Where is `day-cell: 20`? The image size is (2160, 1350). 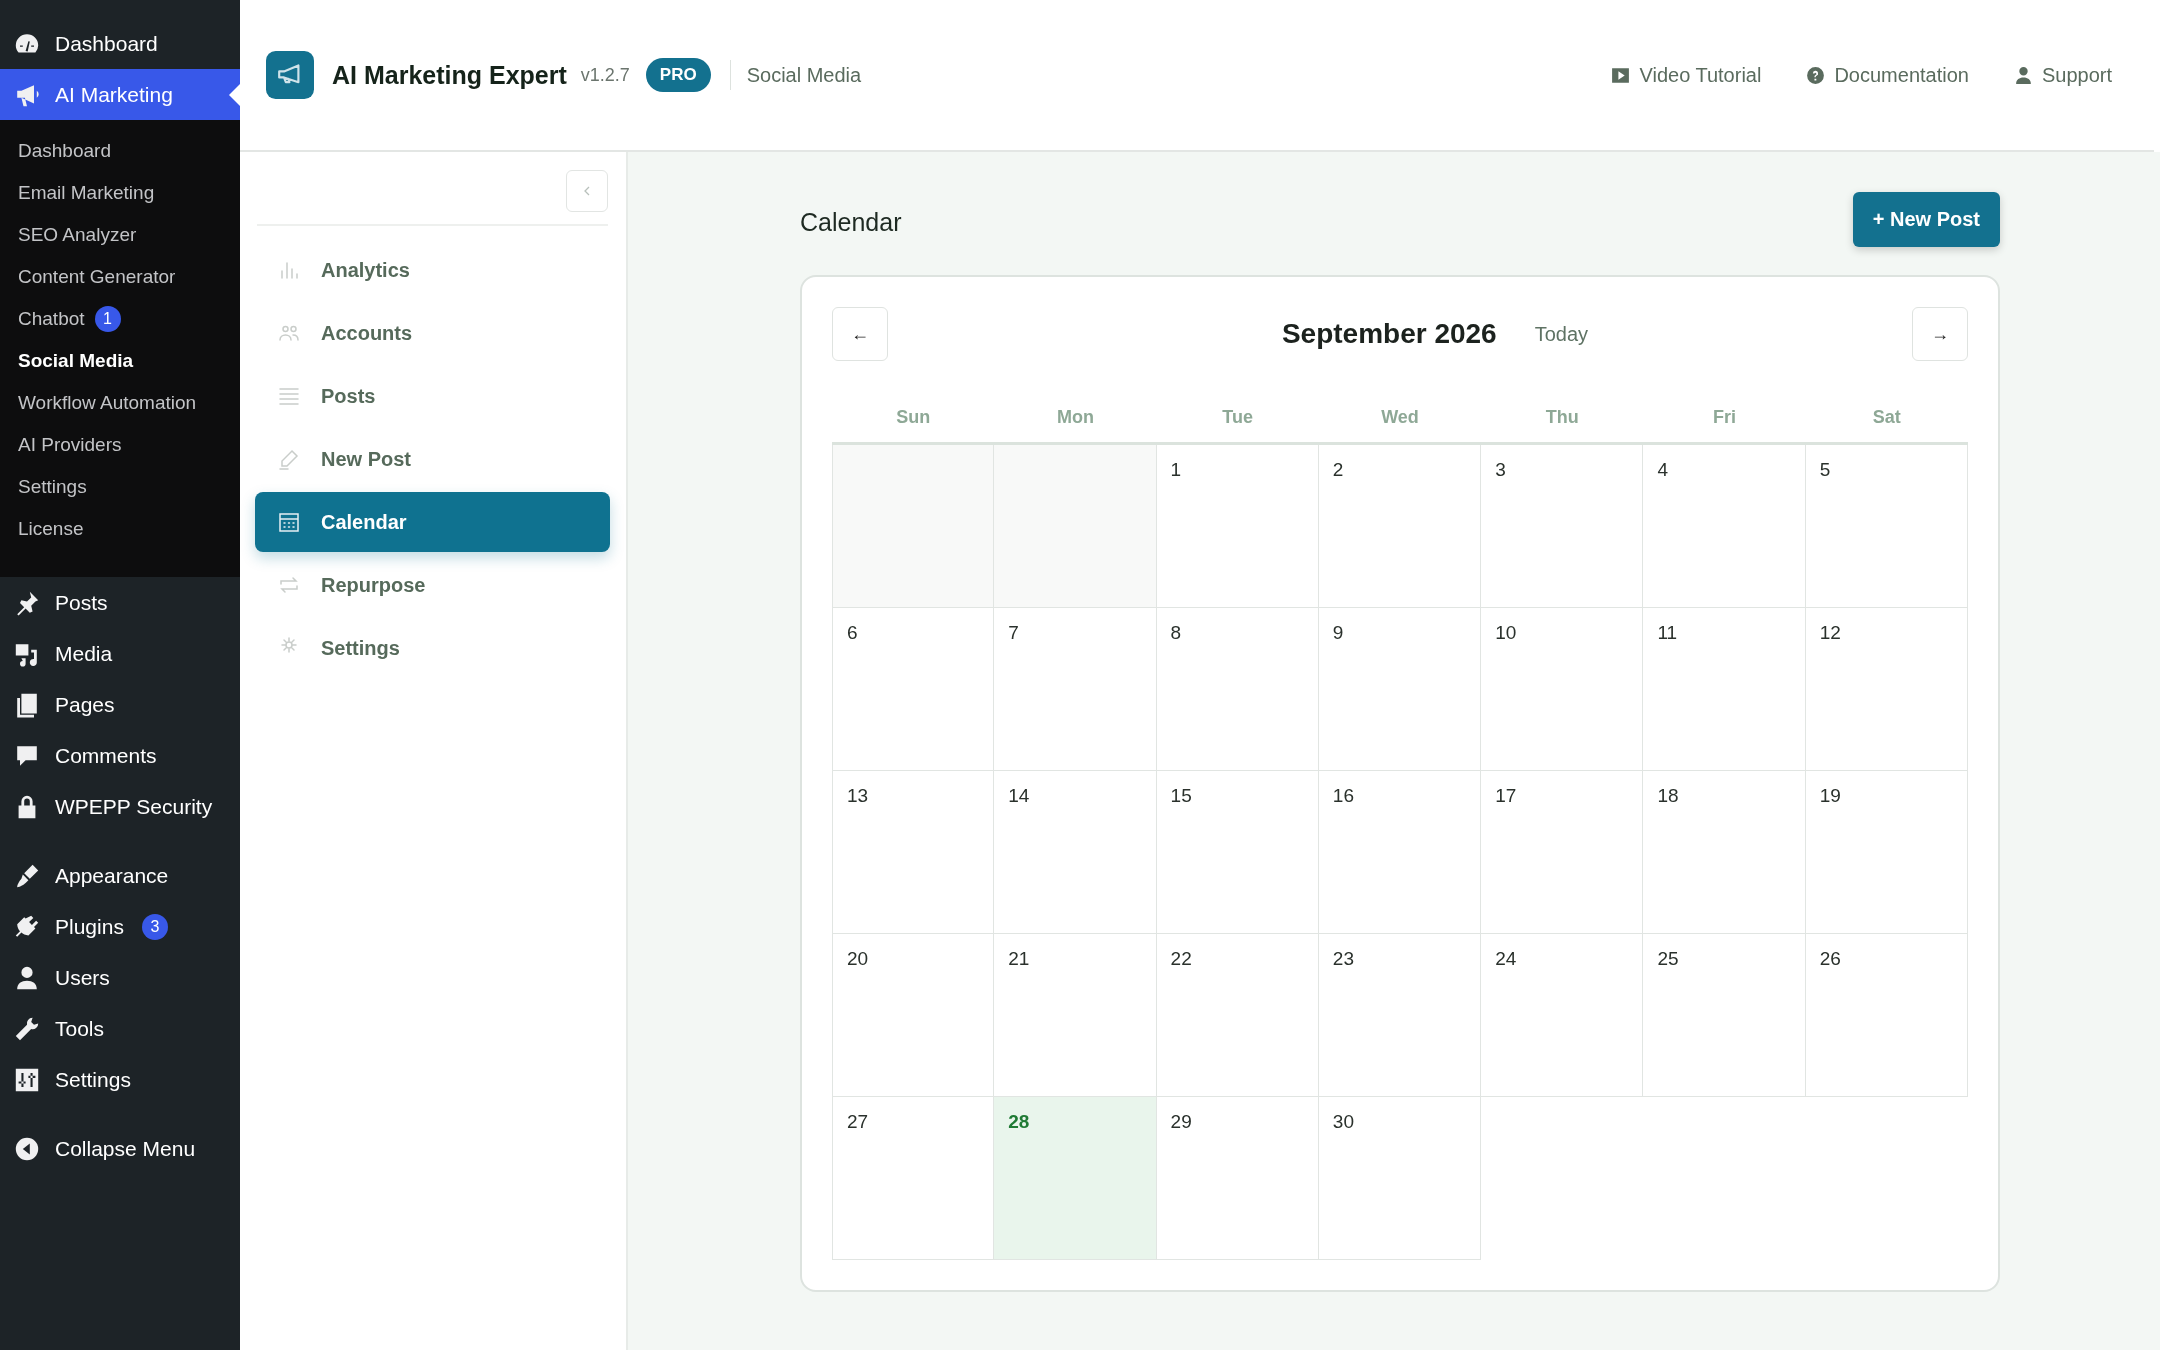
day-cell: 20 is located at coordinates (913, 1015).